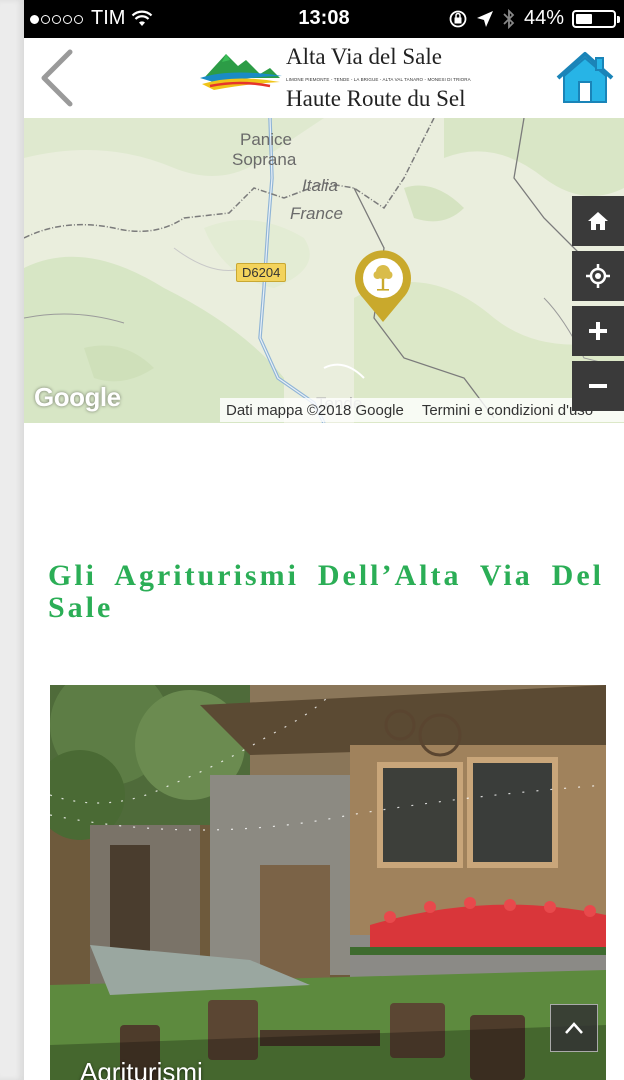 The height and width of the screenshot is (1080, 624). What do you see at coordinates (141, 1068) in the screenshot?
I see `card-label: Agriturismi` at bounding box center [141, 1068].